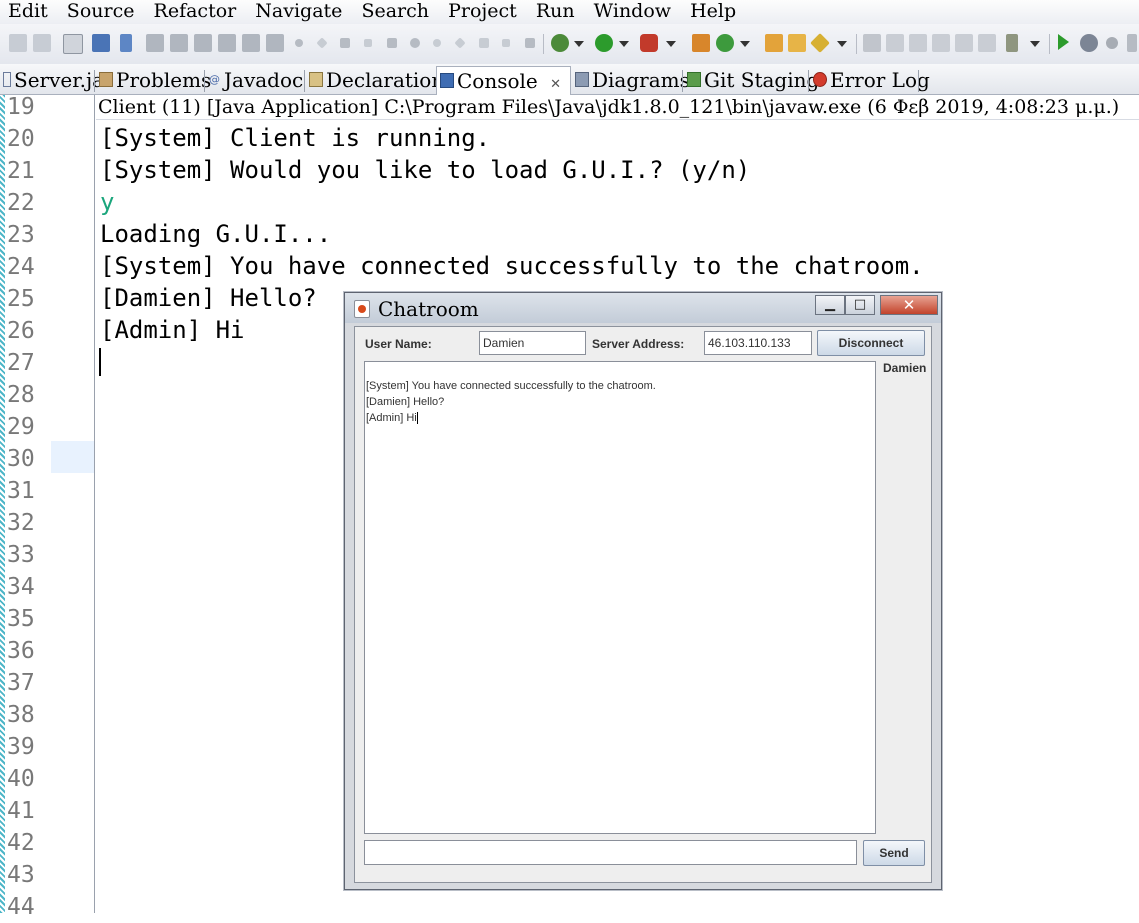 The height and width of the screenshot is (923, 1139). Describe the element at coordinates (21, 363) in the screenshot. I see `line-number: 27` at that location.